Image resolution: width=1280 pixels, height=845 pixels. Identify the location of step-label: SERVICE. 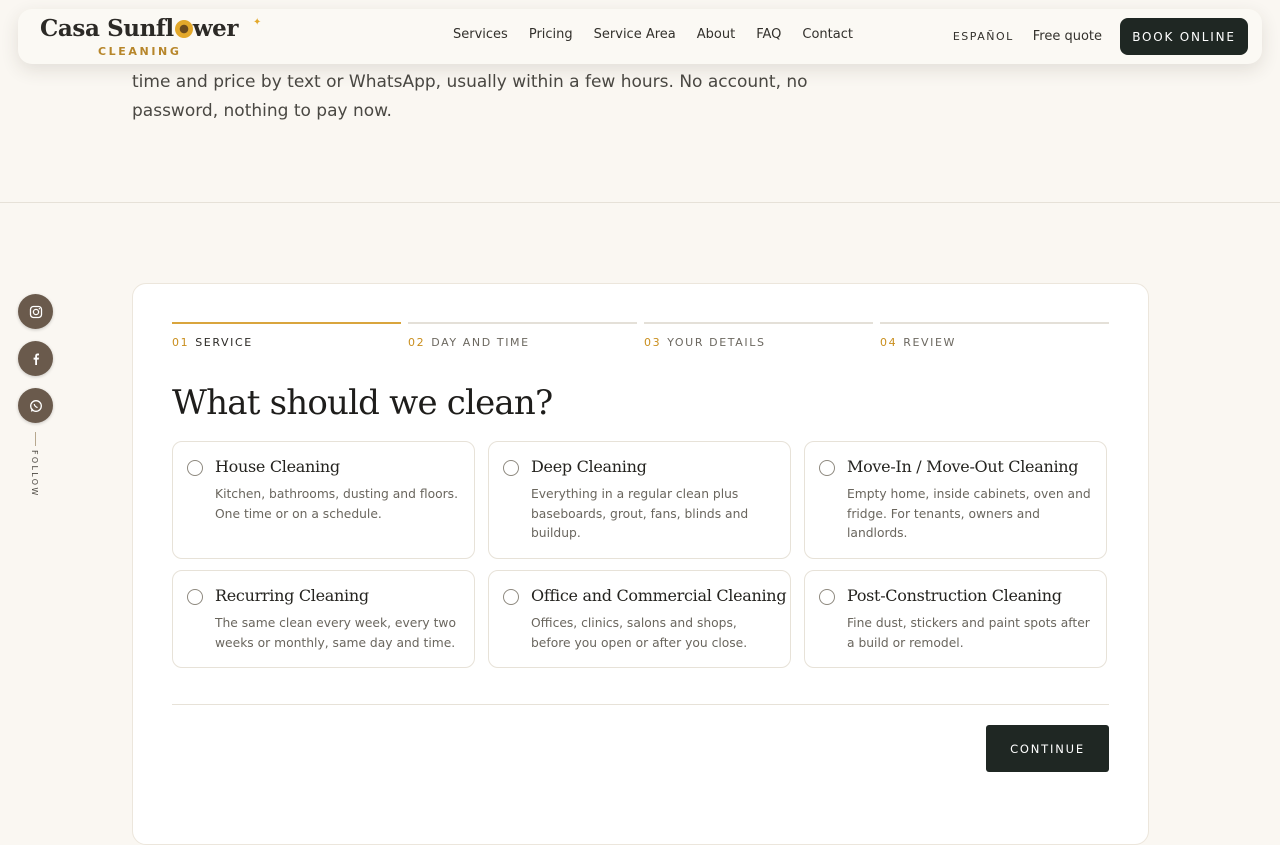
(224, 342).